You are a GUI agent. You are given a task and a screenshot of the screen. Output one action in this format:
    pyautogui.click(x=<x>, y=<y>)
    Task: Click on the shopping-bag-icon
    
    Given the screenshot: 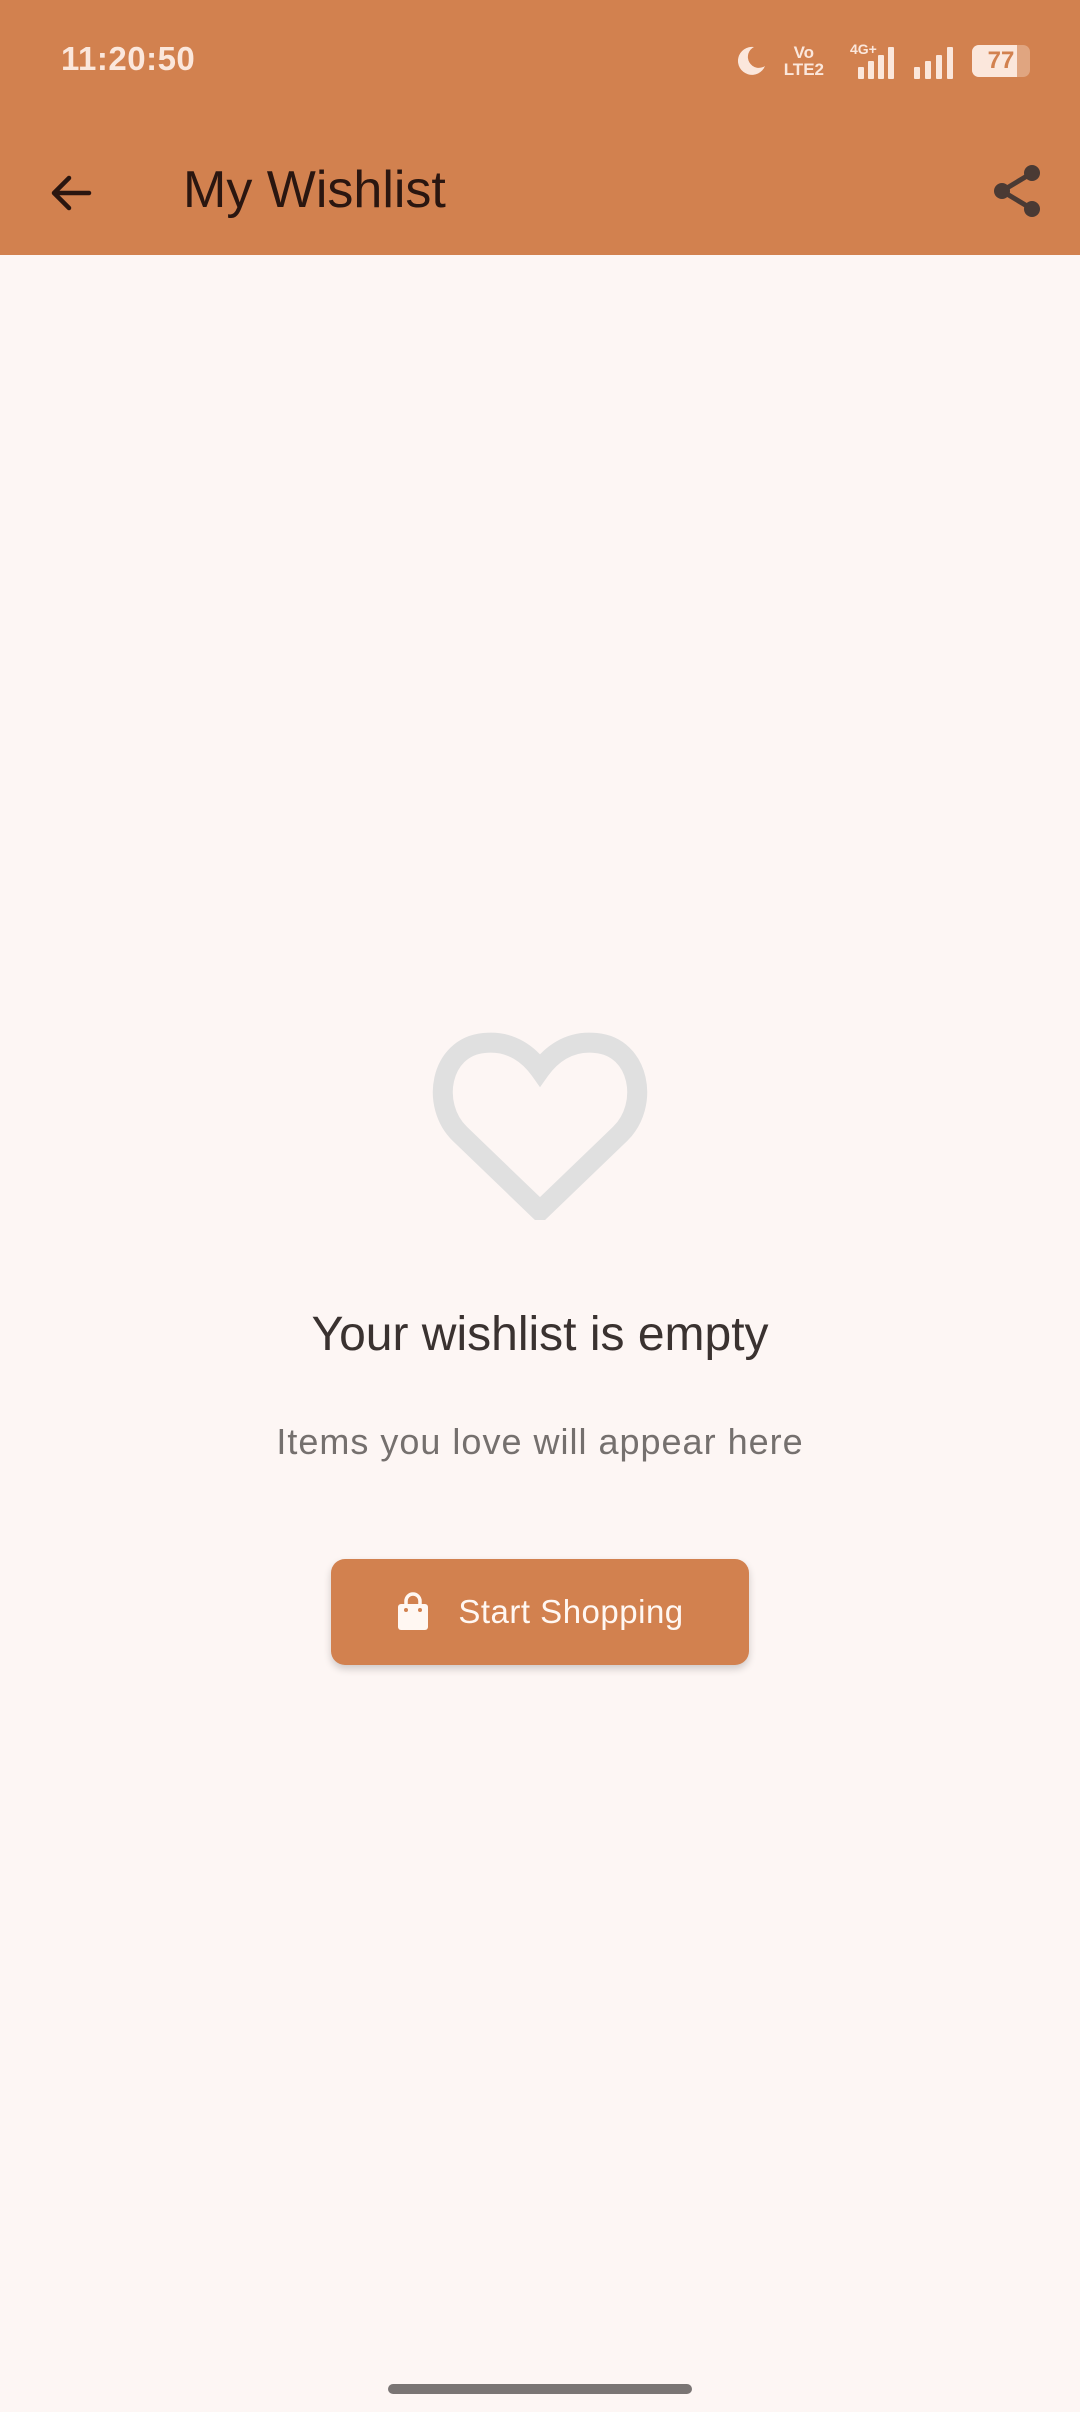 What is the action you would take?
    pyautogui.click(x=413, y=1611)
    